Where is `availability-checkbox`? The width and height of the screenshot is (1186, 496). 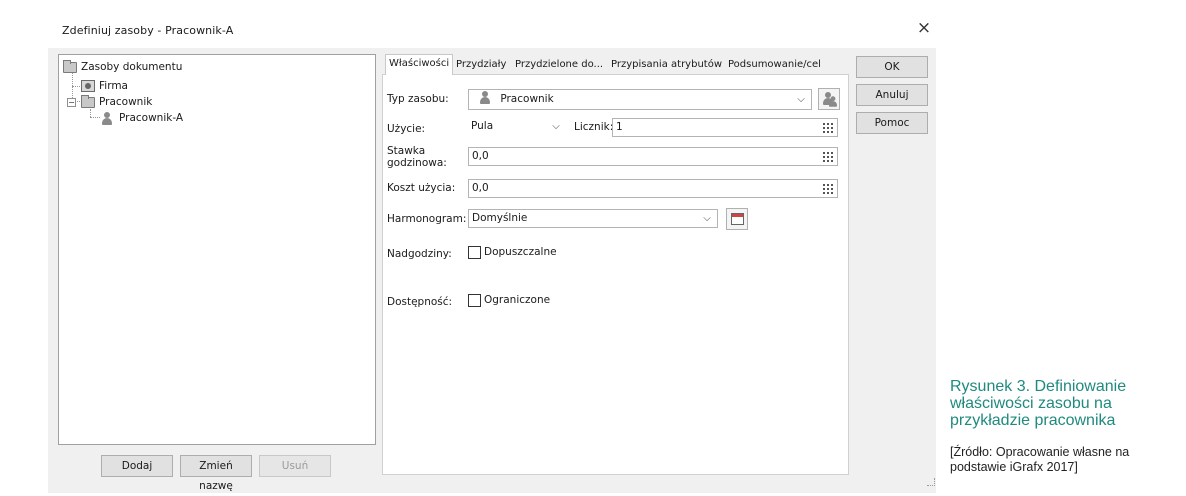
availability-checkbox is located at coordinates (474, 300).